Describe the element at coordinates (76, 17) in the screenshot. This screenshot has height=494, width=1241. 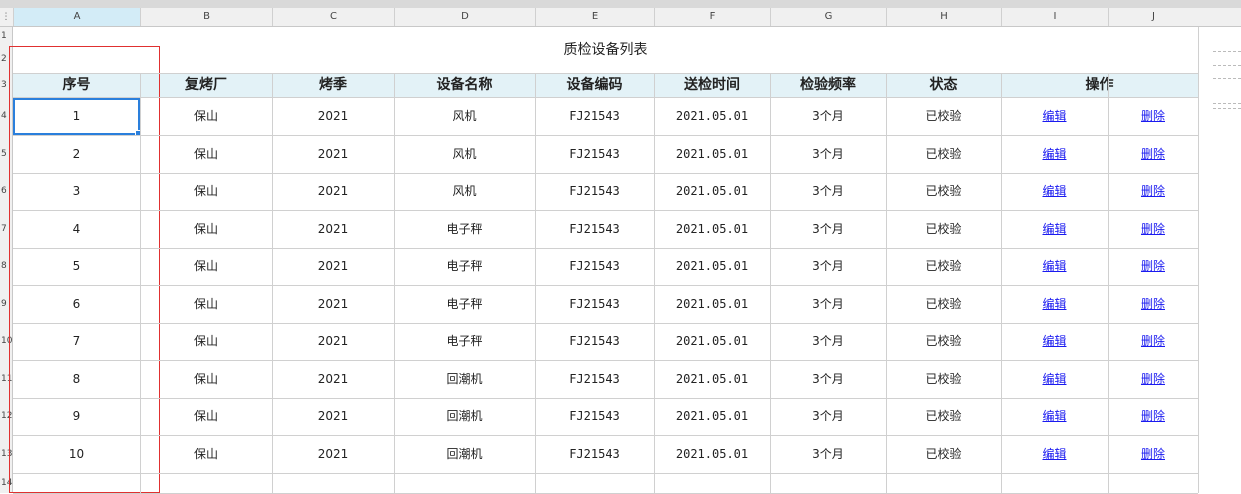
I see `column-header-a: A` at that location.